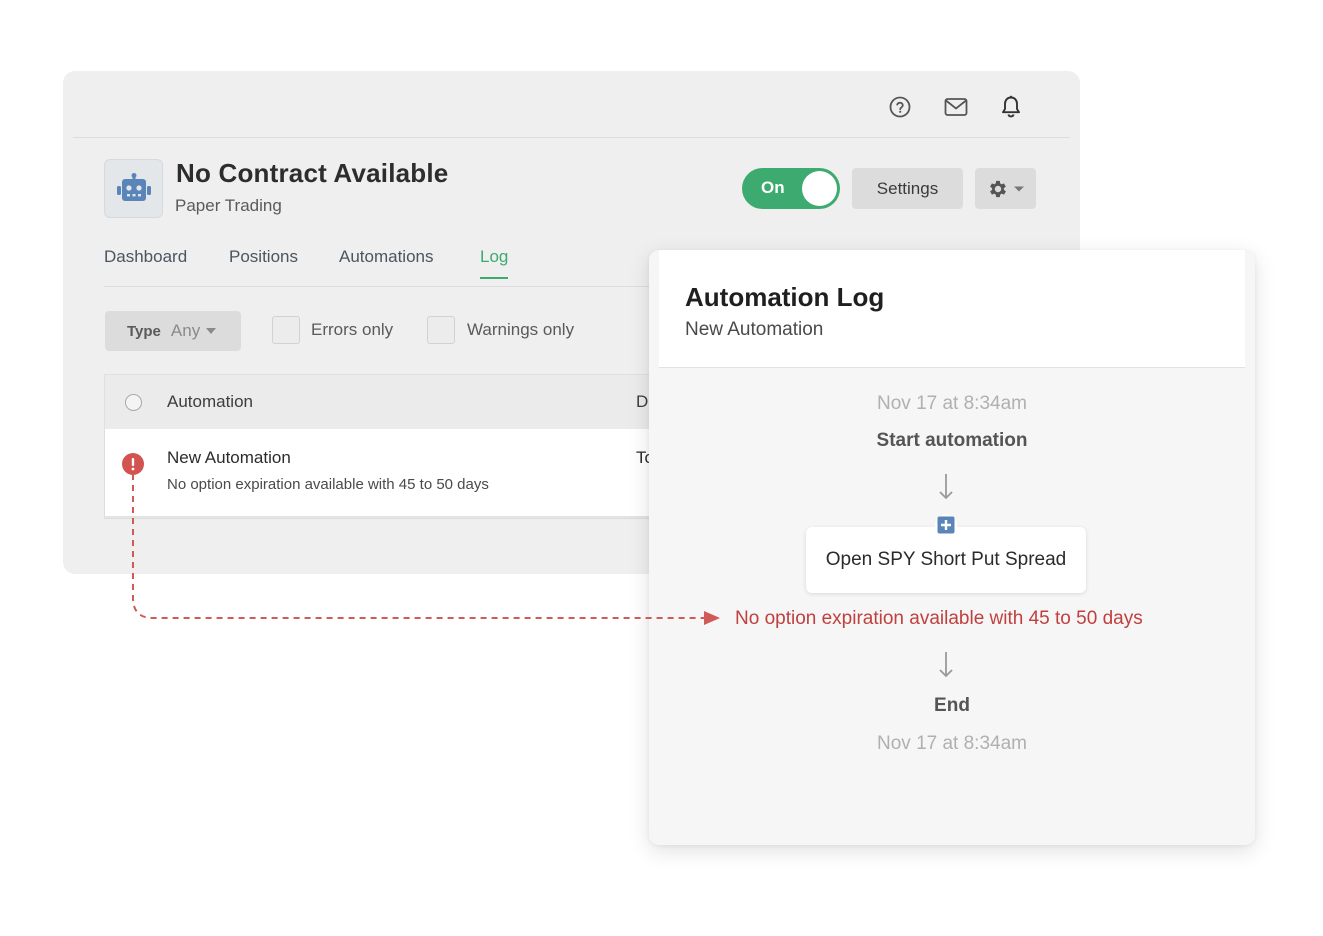  Describe the element at coordinates (133, 188) in the screenshot. I see `robot-icon` at that location.